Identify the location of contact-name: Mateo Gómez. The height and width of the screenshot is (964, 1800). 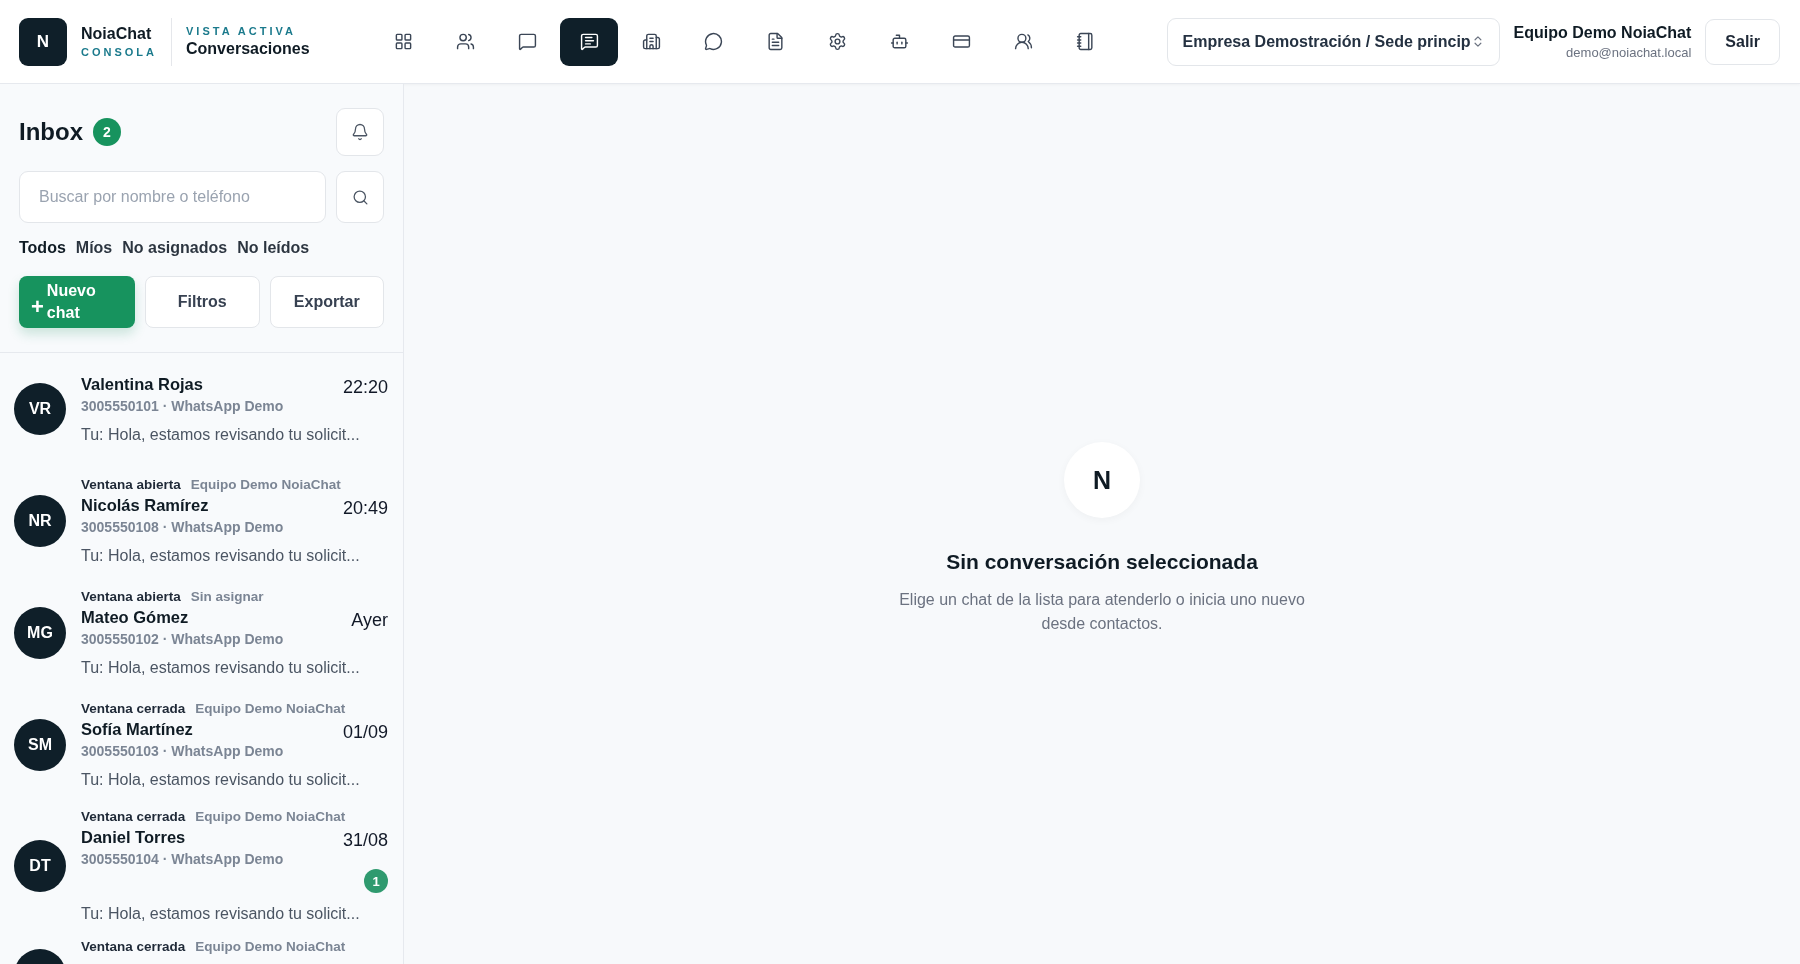
(135, 617).